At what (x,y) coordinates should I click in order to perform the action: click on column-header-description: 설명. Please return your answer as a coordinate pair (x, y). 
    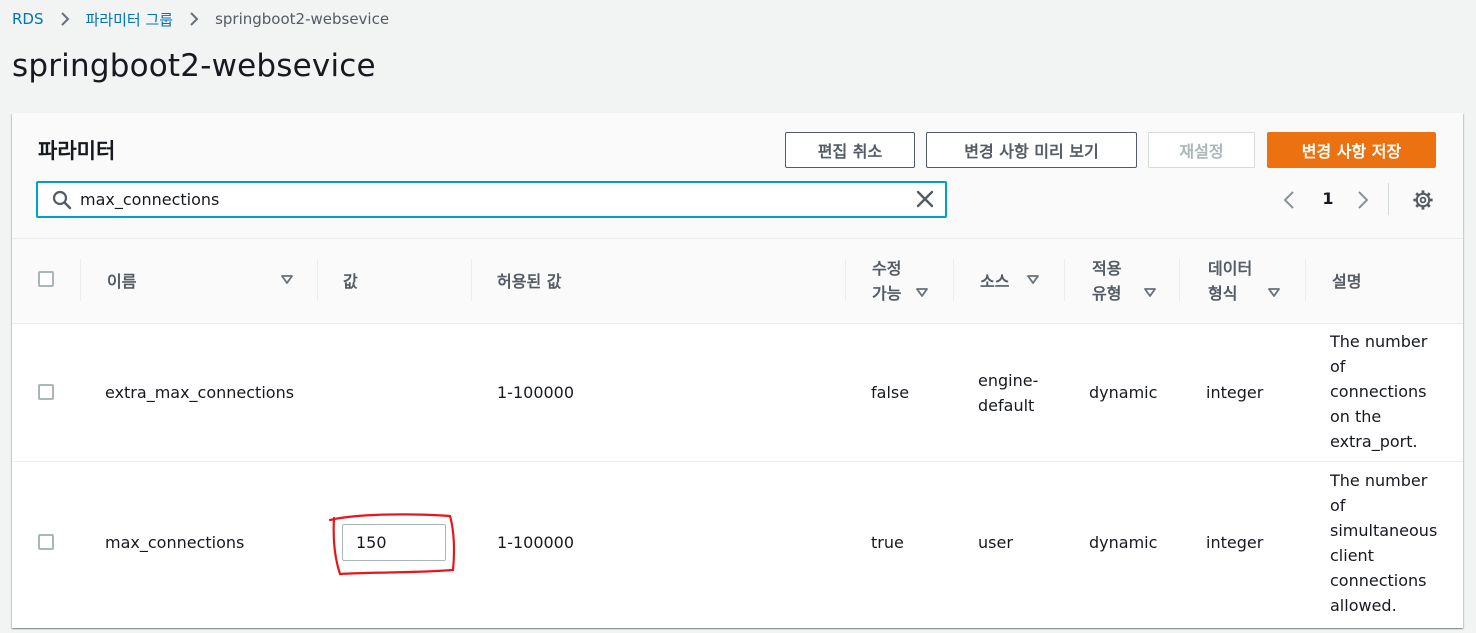
    Looking at the image, I should click on (1346, 281).